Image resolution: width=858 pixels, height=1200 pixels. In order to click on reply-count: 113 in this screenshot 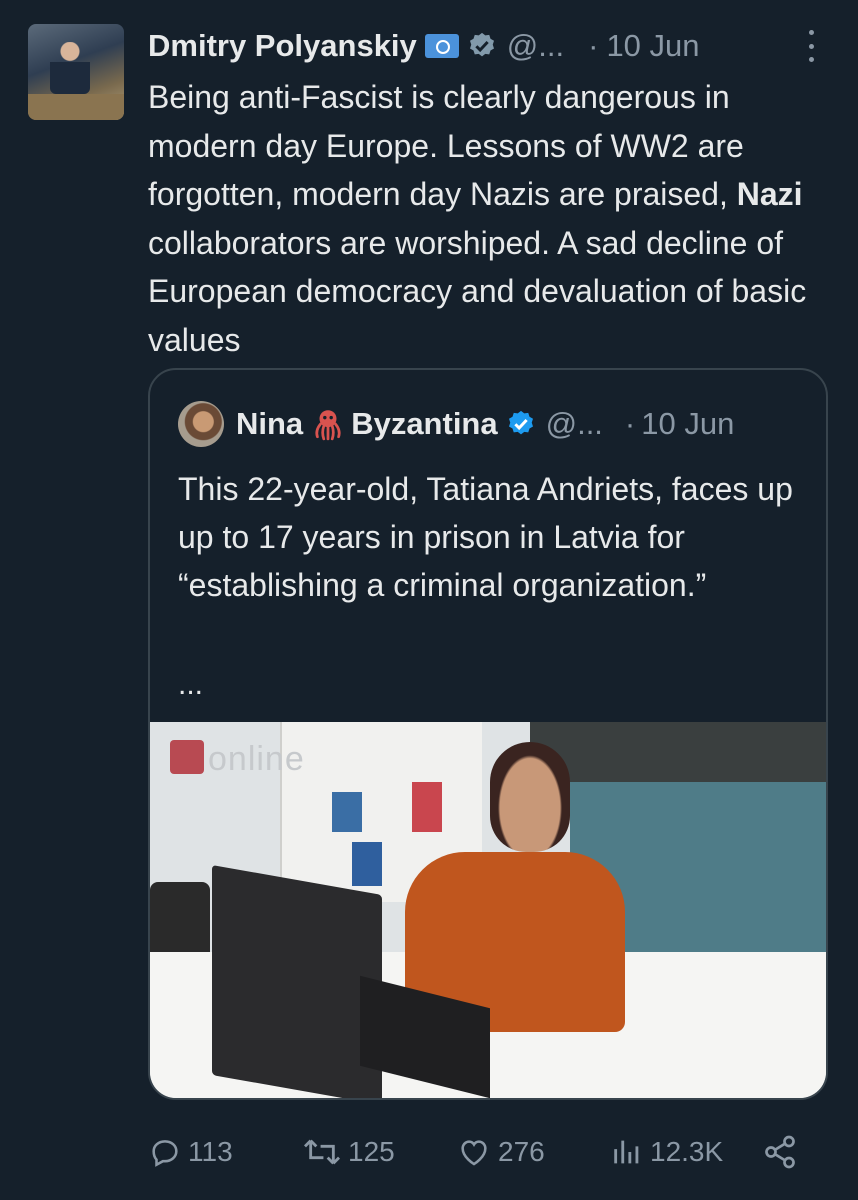, I will do `click(210, 1151)`.